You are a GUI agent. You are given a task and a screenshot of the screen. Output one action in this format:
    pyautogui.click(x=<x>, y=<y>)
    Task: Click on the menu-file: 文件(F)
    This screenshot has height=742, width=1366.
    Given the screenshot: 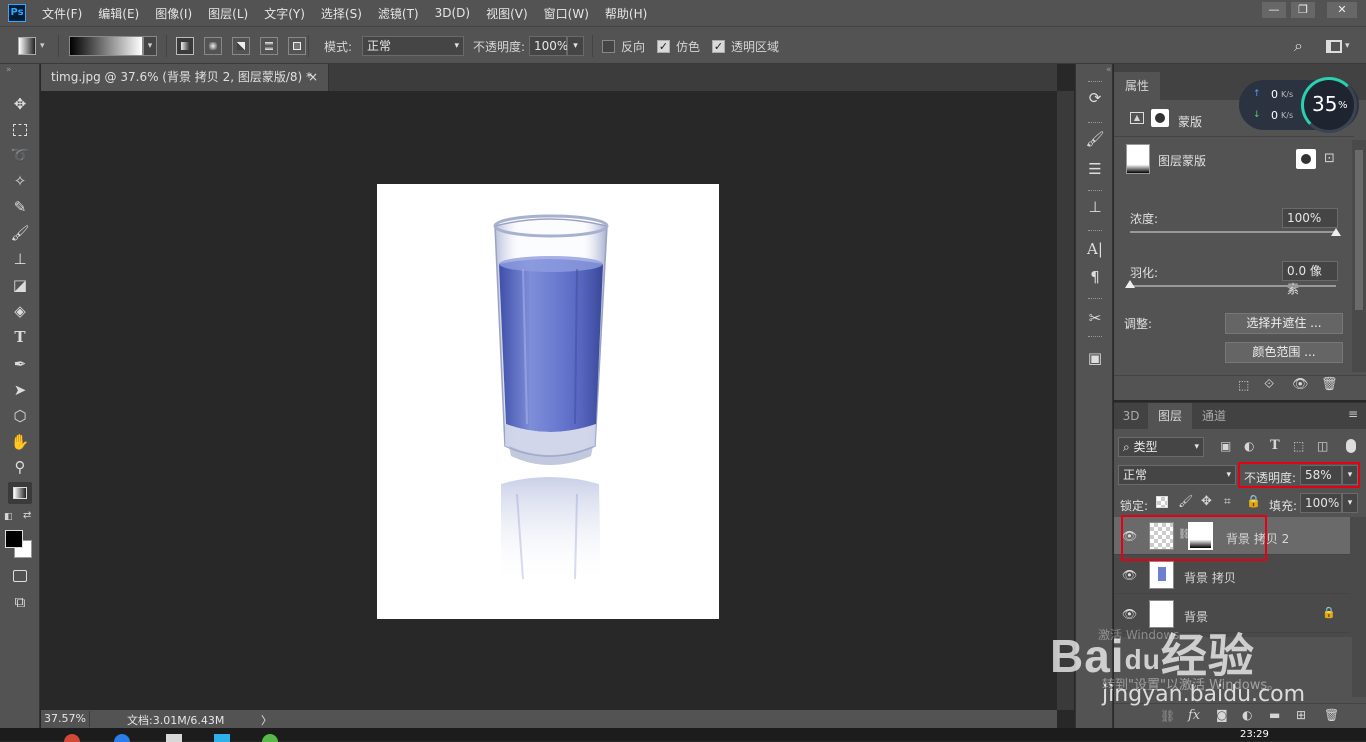 What is the action you would take?
    pyautogui.click(x=62, y=13)
    